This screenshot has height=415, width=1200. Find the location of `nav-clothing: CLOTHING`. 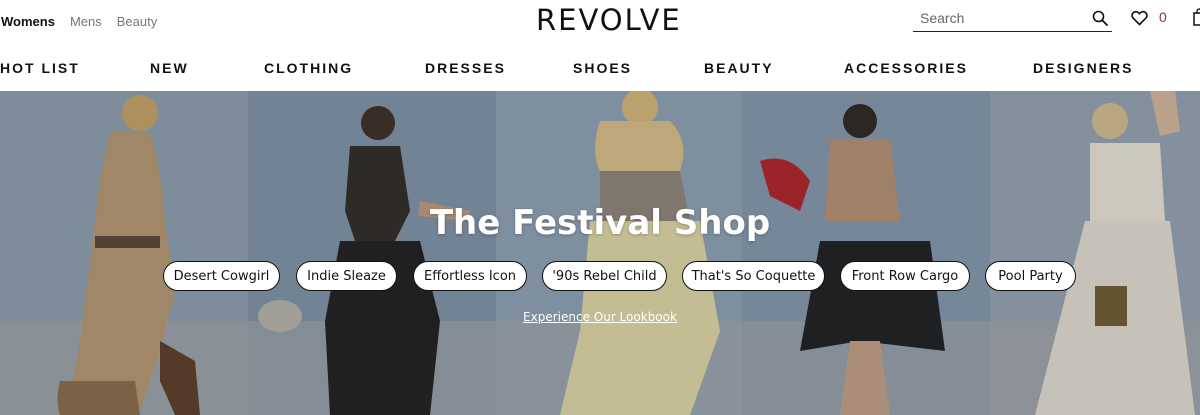

nav-clothing: CLOTHING is located at coordinates (308, 68).